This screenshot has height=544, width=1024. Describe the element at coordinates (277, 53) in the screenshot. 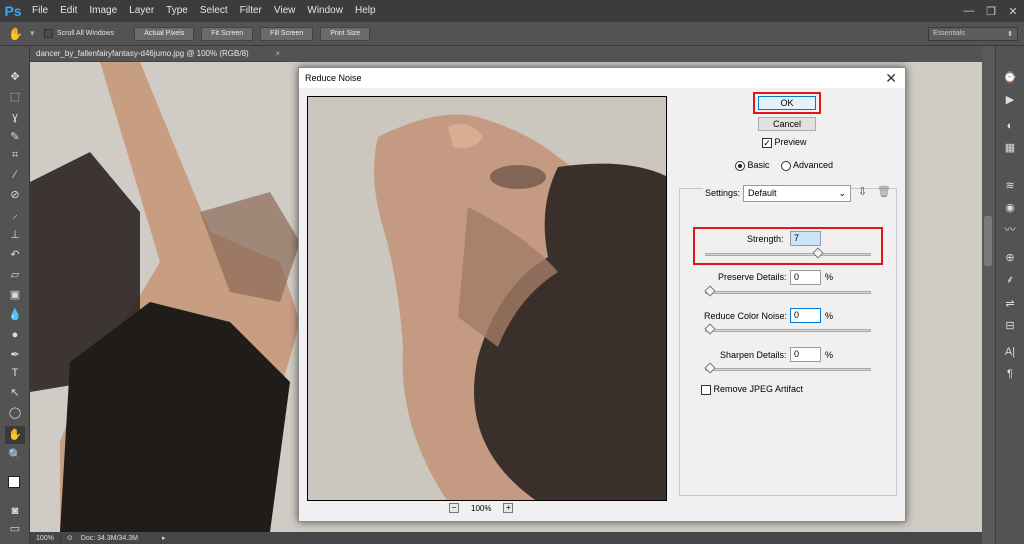

I see `close-tab-icon: ×` at that location.